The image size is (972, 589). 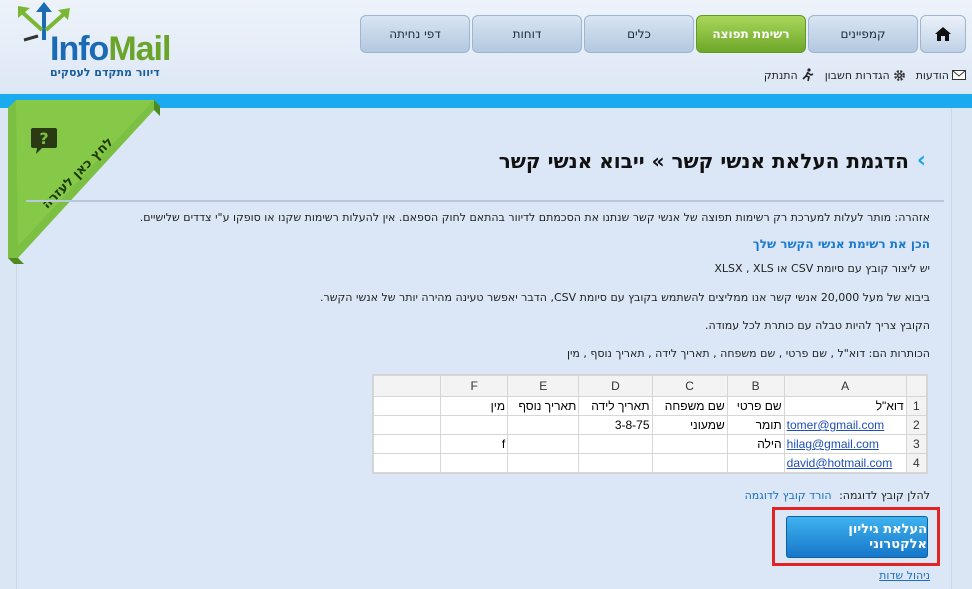 I want to click on sheet-cell: שמעוני, so click(x=689, y=425).